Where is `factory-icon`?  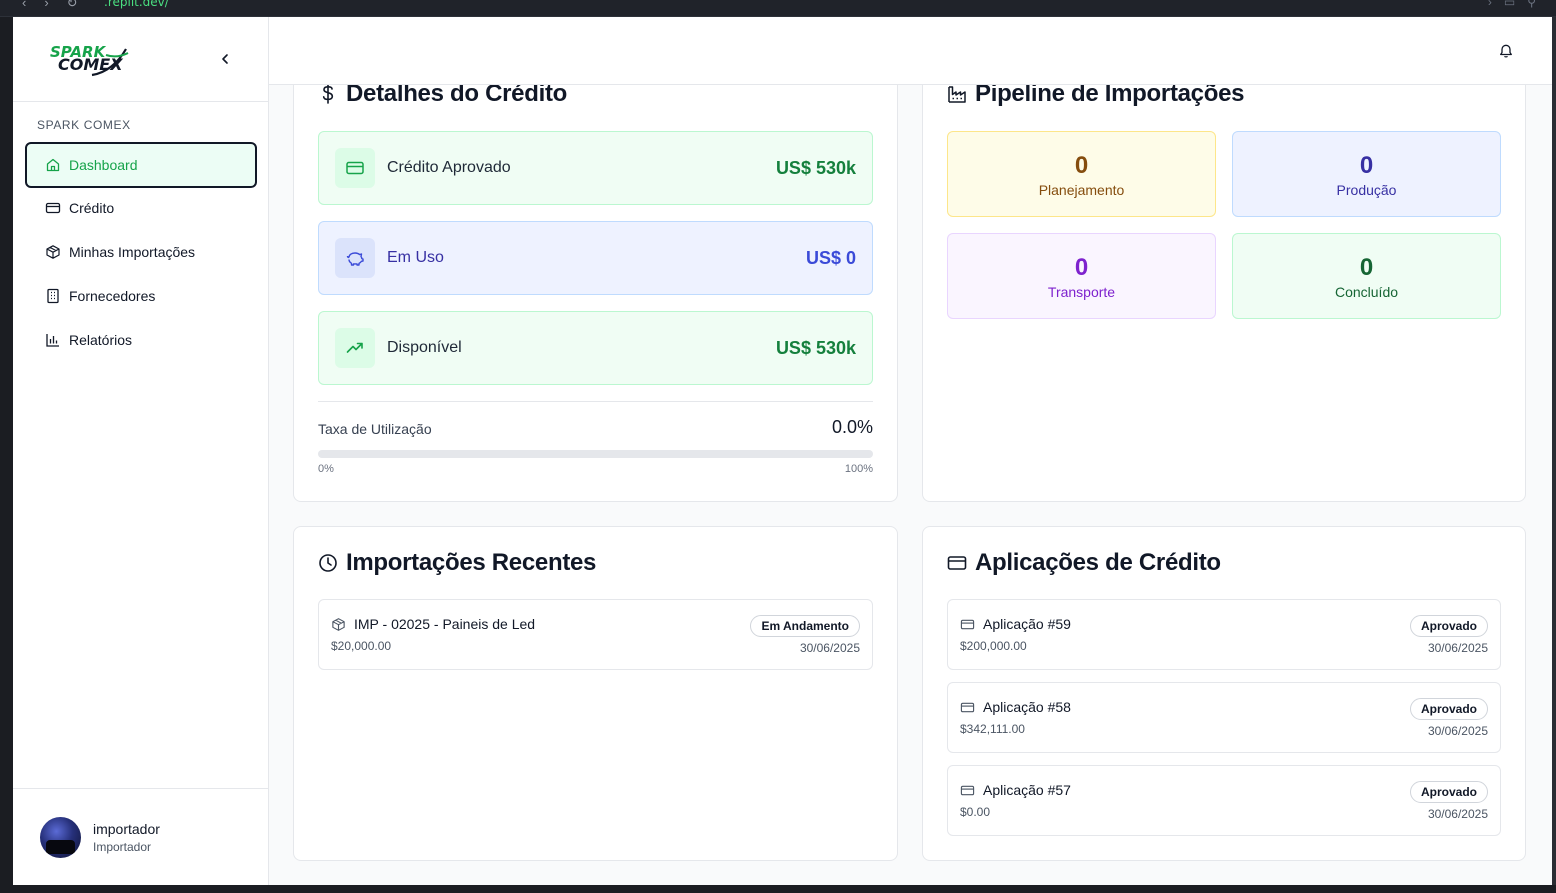
factory-icon is located at coordinates (957, 94).